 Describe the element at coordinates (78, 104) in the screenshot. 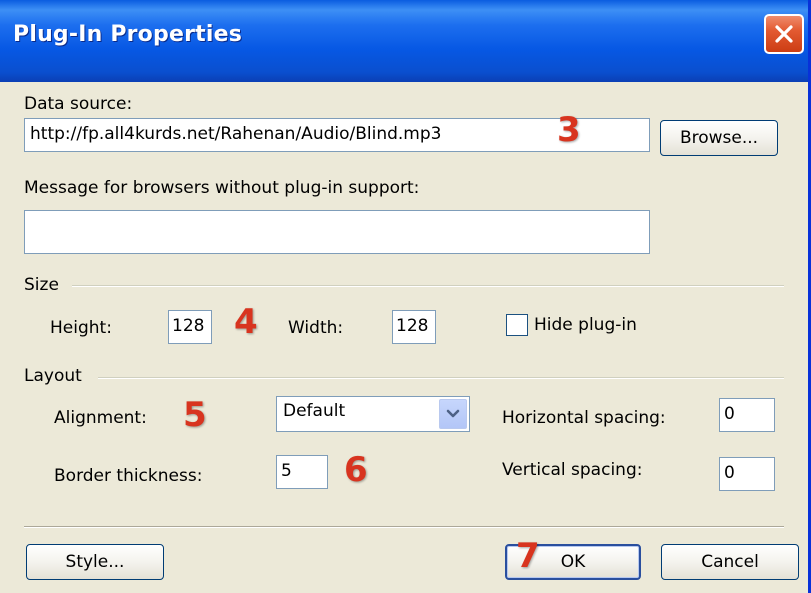

I see `data-source-label: Data source:` at that location.